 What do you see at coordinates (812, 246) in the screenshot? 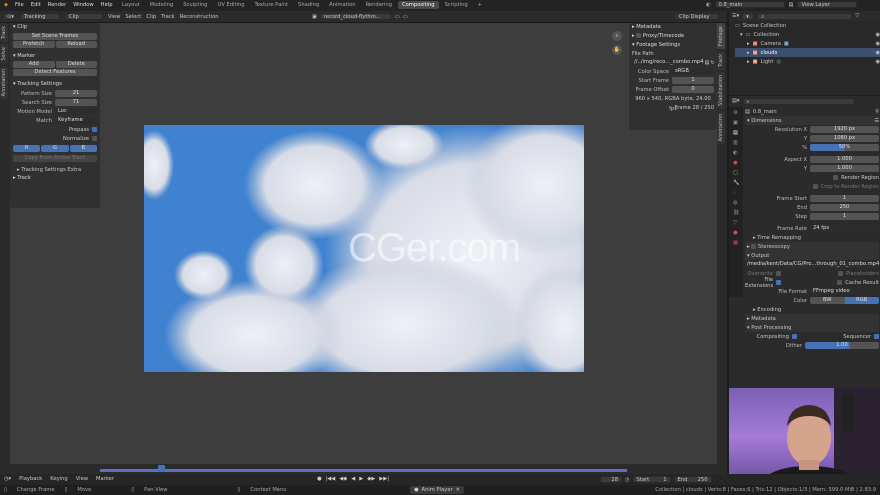
I see `stereoscopy-header: ▸ Stereoscopy` at bounding box center [812, 246].